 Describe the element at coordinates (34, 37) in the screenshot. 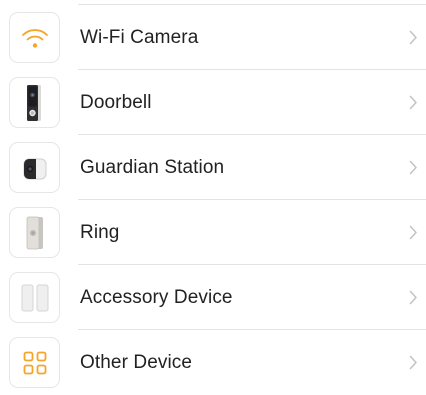

I see `wifi-icon` at that location.